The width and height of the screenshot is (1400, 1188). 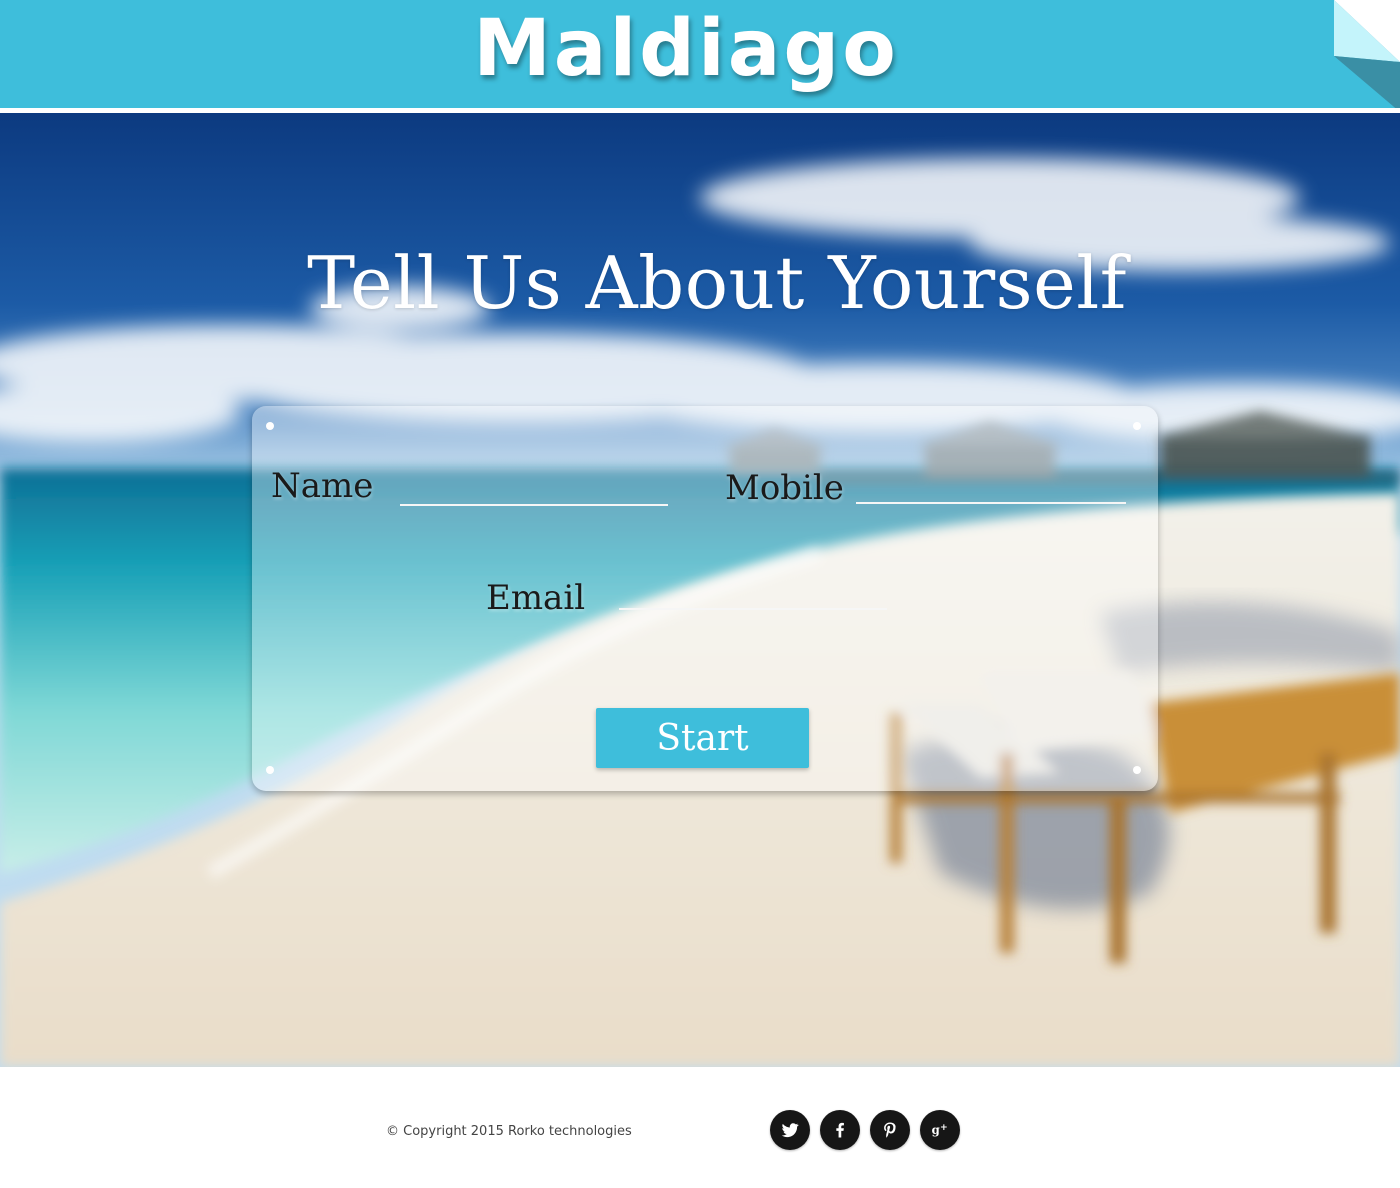 What do you see at coordinates (509, 1131) in the screenshot?
I see `copyright-text: © Copyright 2015 Rorko technologies` at bounding box center [509, 1131].